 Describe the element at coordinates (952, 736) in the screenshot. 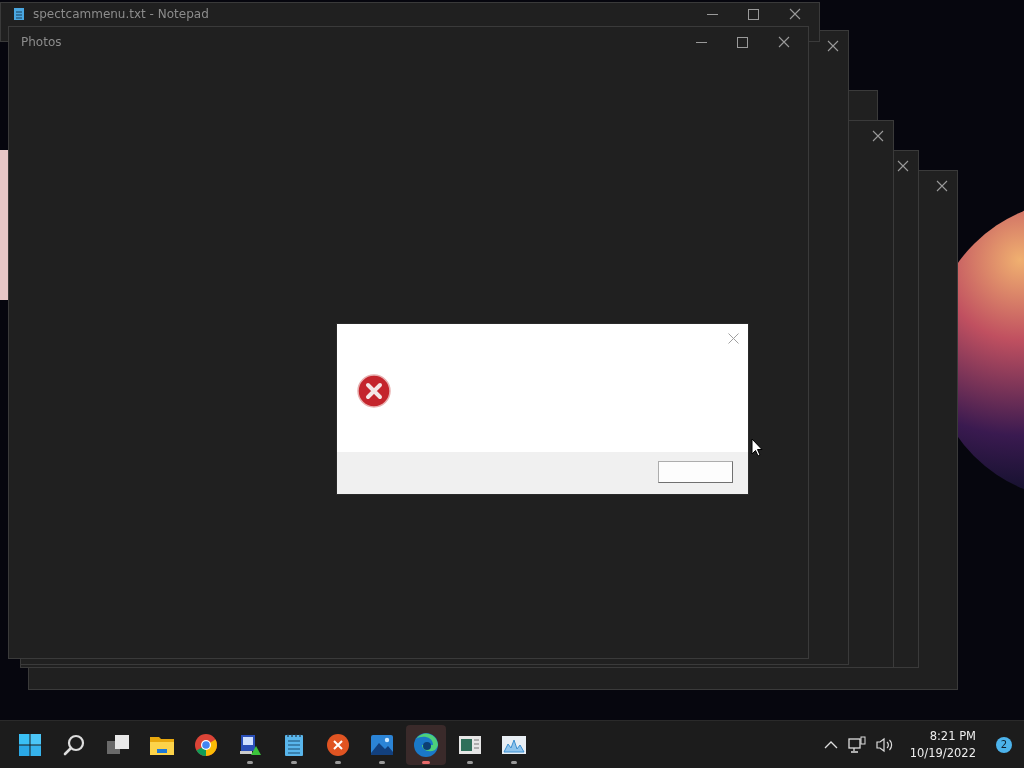

I see `clock-time: 8:21 PM` at that location.